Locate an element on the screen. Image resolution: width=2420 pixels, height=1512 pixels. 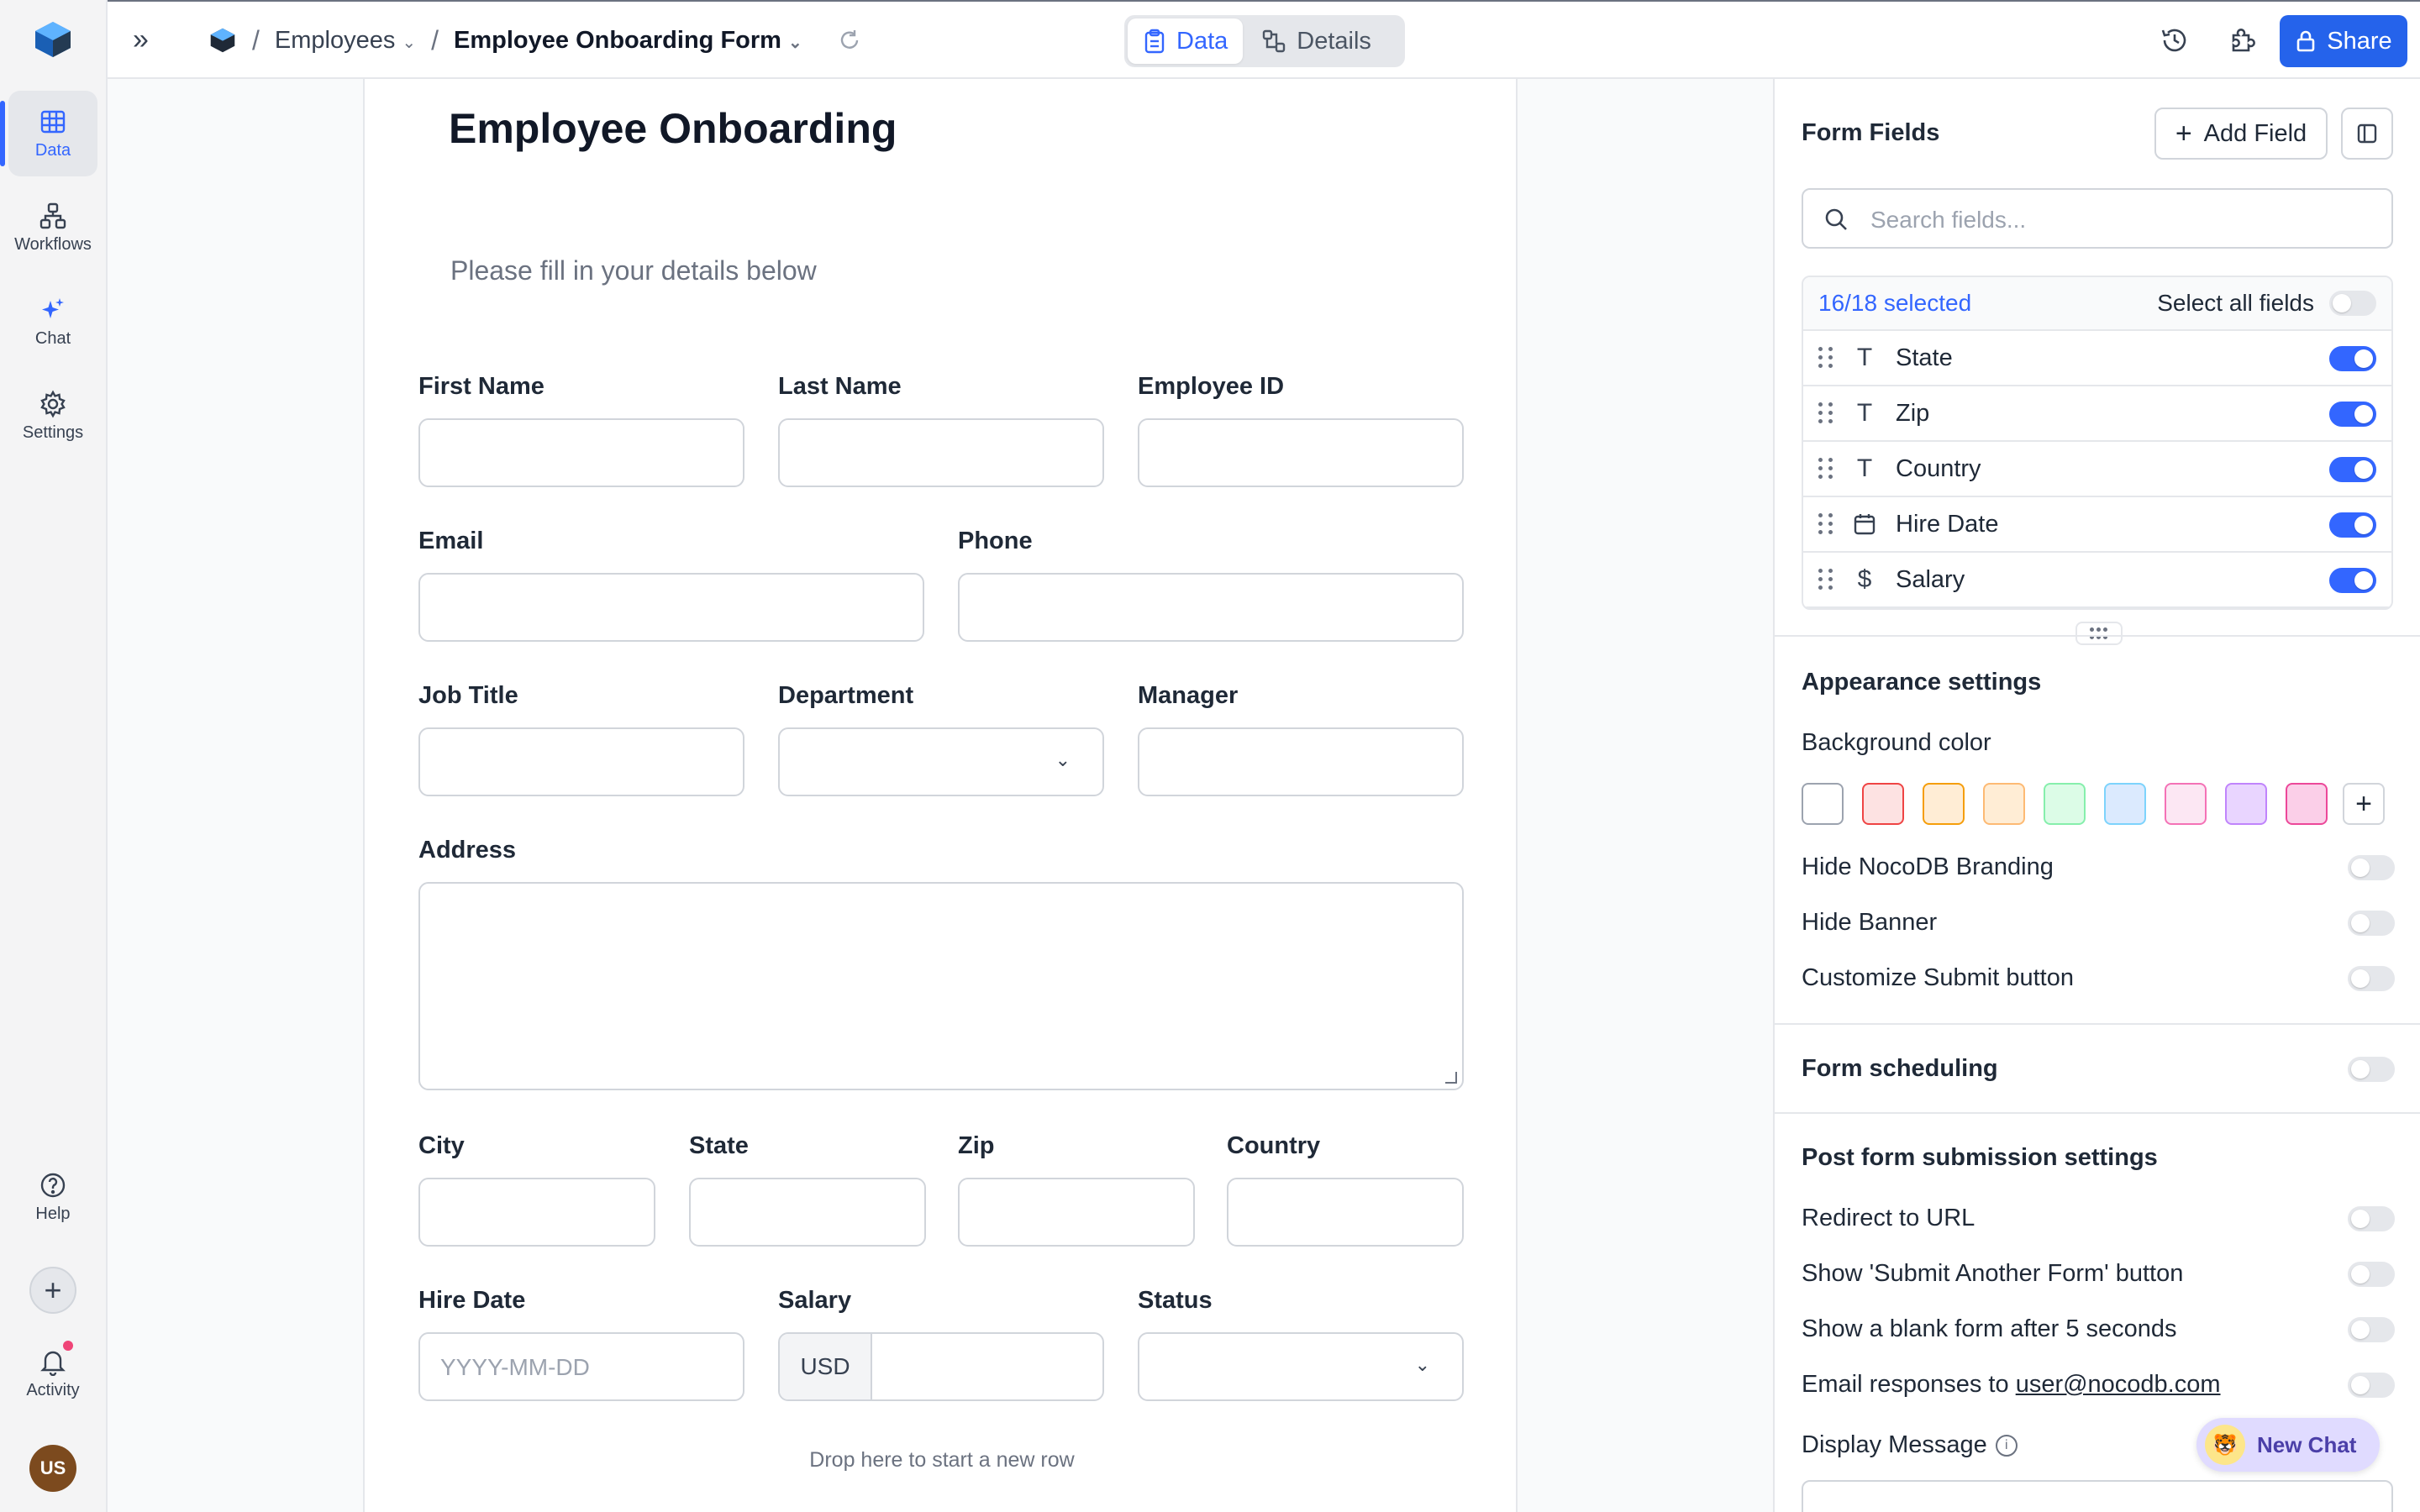
text-icon: T is located at coordinates (1864, 413).